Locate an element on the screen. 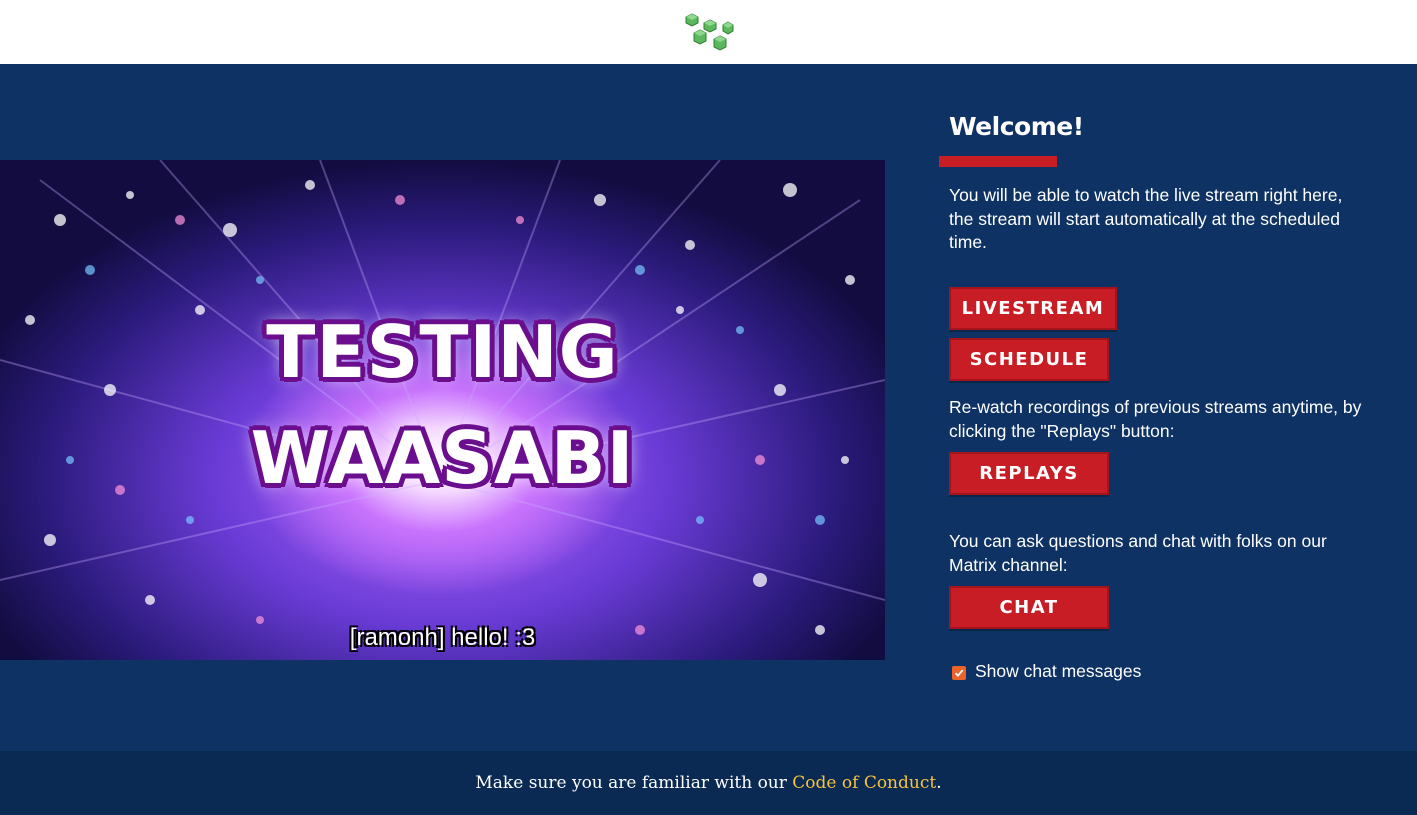  video-title-line2: WAASABI is located at coordinates (442, 458).